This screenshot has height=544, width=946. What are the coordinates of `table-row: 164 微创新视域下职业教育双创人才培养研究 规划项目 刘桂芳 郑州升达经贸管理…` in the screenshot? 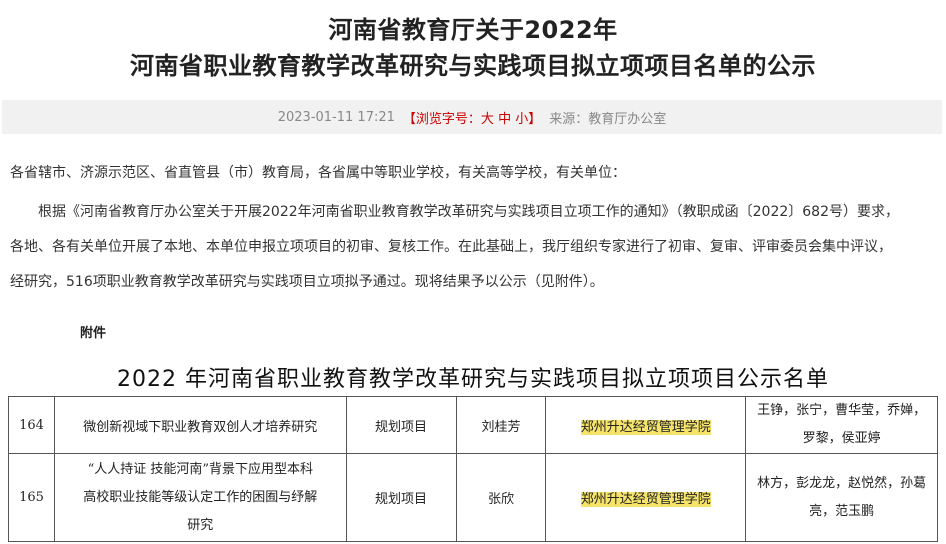 It's located at (473, 425).